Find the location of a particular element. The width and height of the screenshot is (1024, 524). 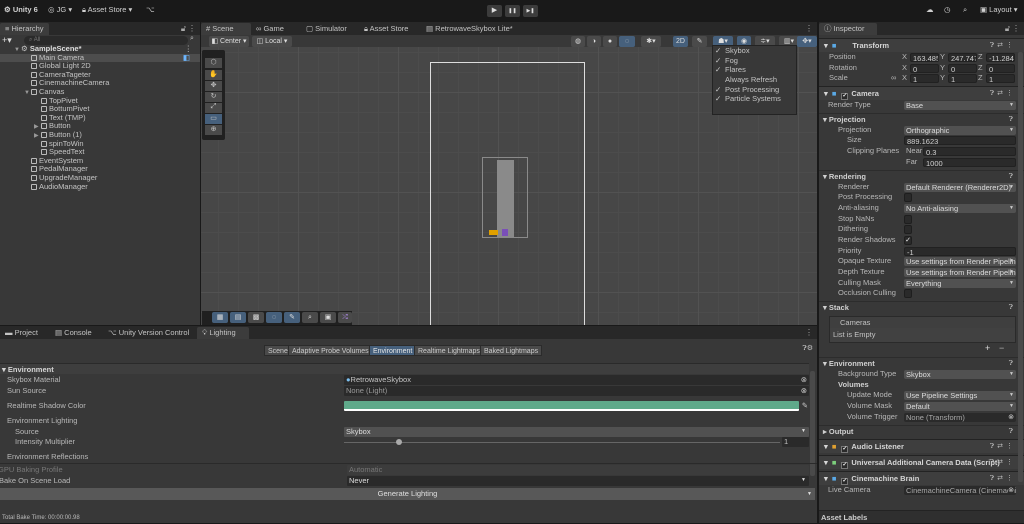

help-icon: ❓︎ is located at coordinates (1012, 308).